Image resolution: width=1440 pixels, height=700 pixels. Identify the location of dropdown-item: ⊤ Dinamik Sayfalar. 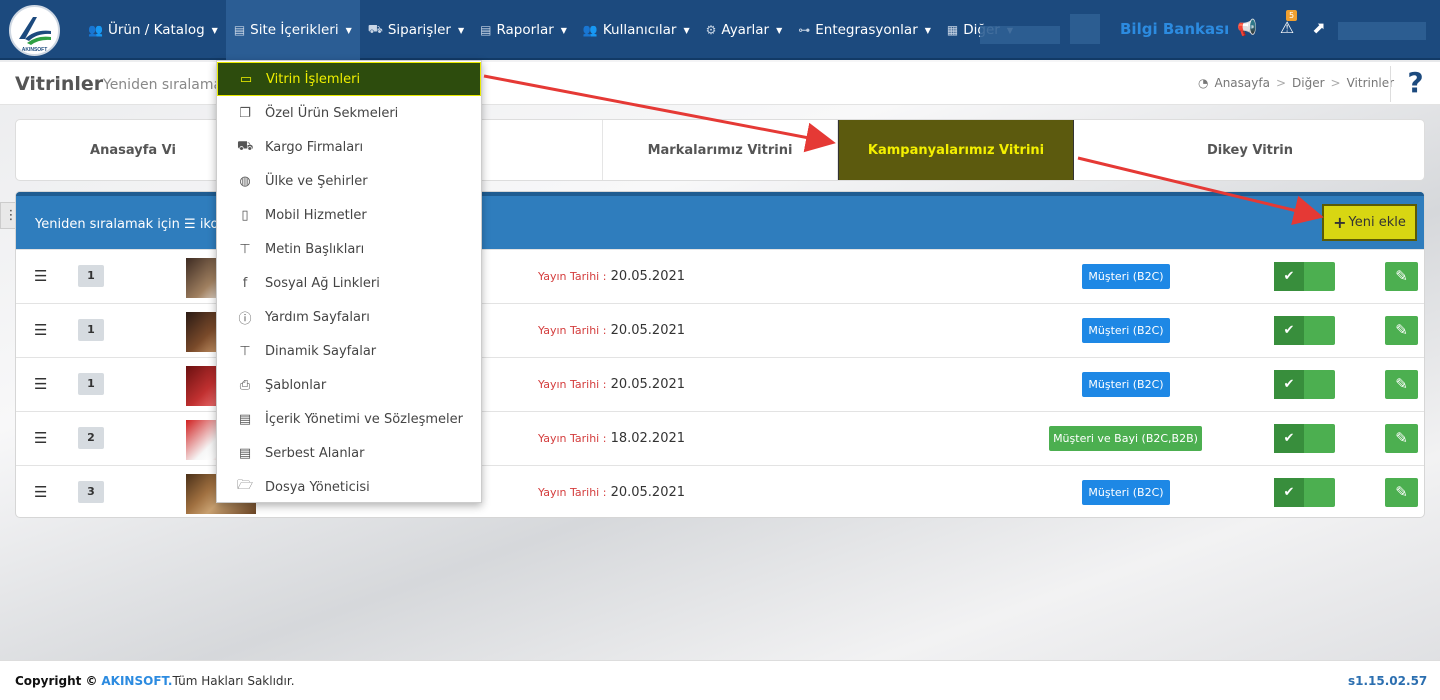
(349, 351).